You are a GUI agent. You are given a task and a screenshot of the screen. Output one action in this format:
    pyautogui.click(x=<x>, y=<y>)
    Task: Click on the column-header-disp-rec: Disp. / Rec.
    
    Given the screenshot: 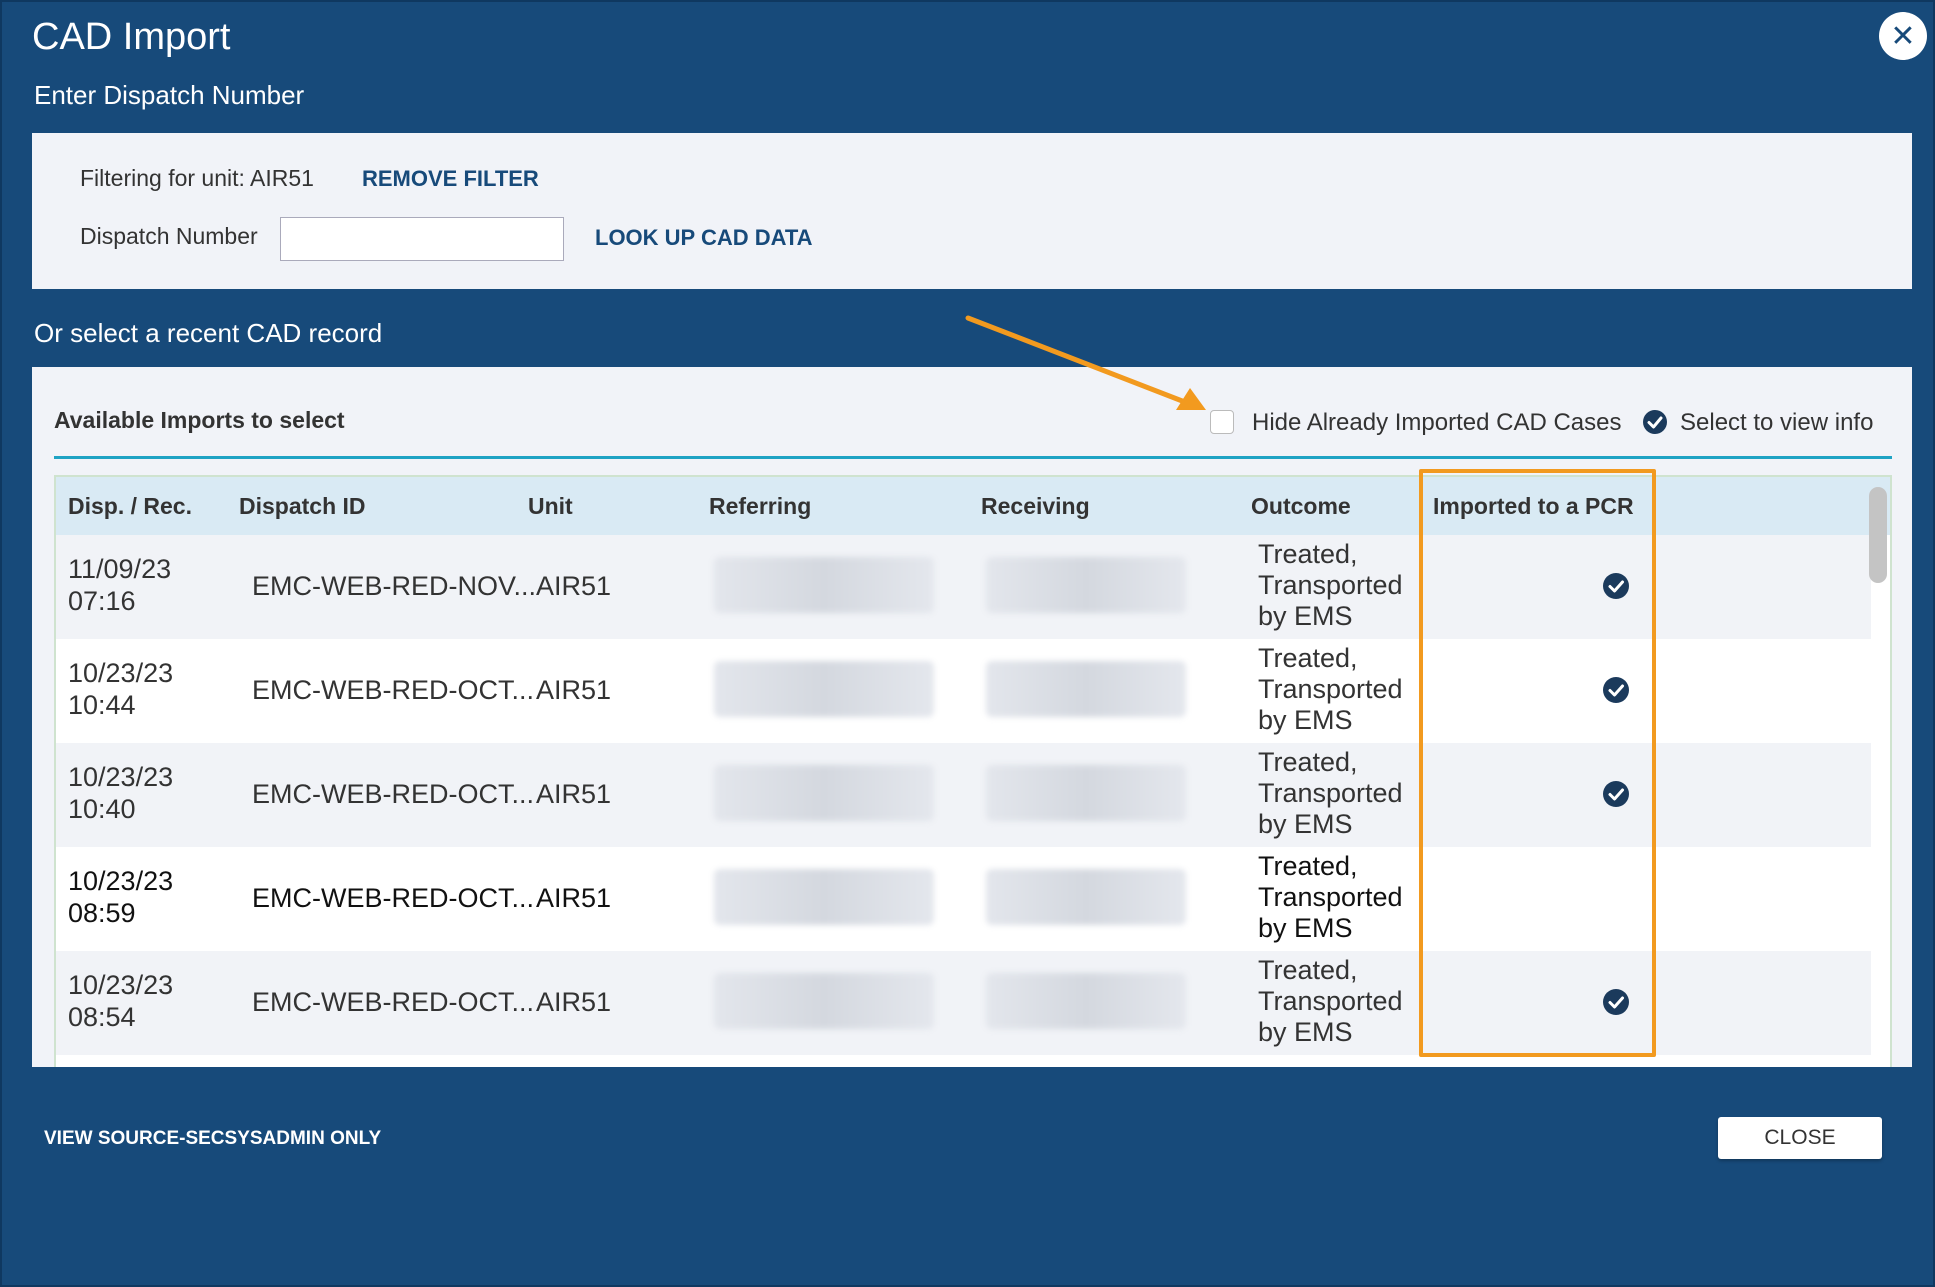 What is the action you would take?
    pyautogui.click(x=130, y=506)
    